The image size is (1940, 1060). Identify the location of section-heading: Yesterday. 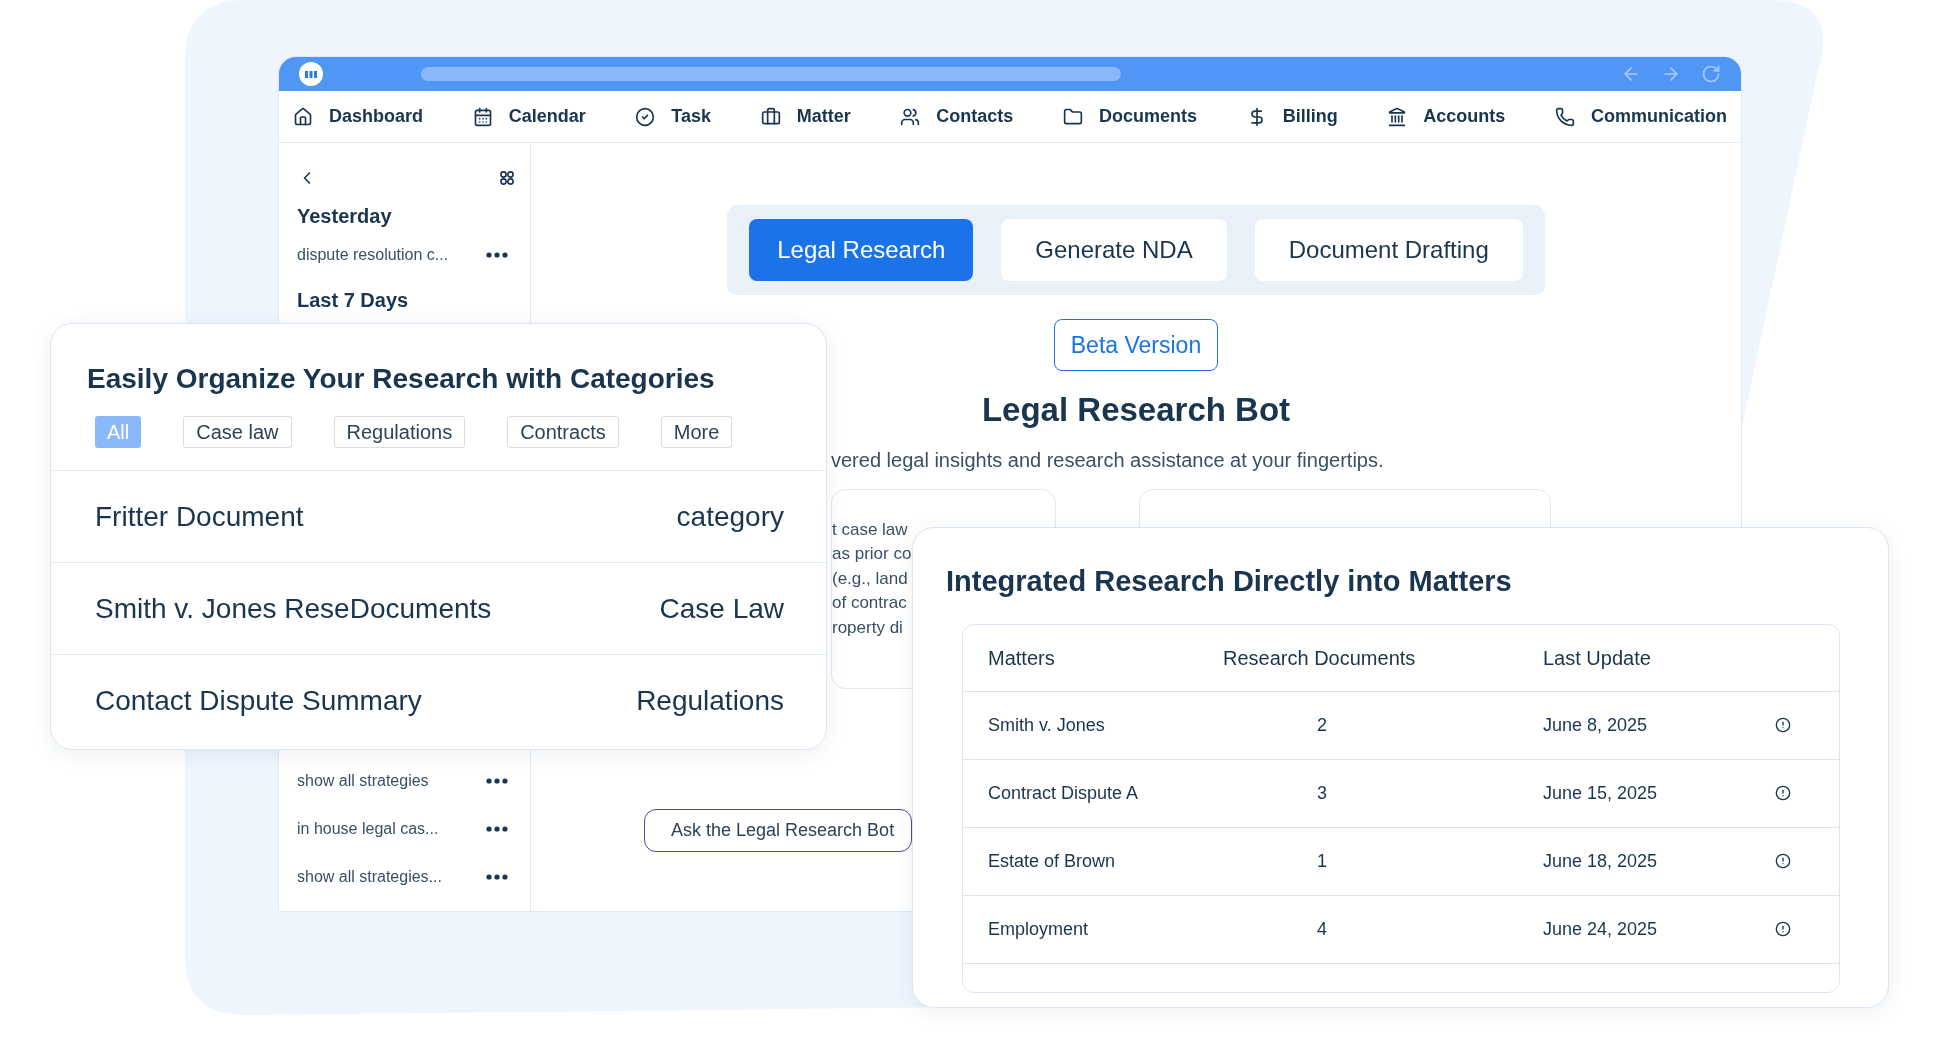
(345, 216).